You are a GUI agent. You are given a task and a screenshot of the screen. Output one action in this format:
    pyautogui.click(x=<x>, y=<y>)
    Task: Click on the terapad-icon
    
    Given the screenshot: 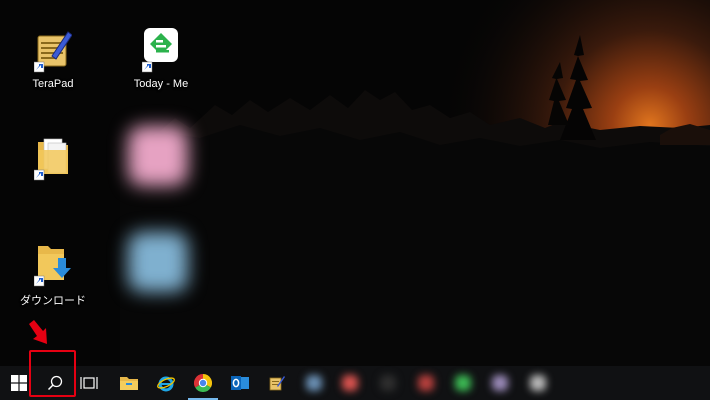 What is the action you would take?
    pyautogui.click(x=53, y=52)
    